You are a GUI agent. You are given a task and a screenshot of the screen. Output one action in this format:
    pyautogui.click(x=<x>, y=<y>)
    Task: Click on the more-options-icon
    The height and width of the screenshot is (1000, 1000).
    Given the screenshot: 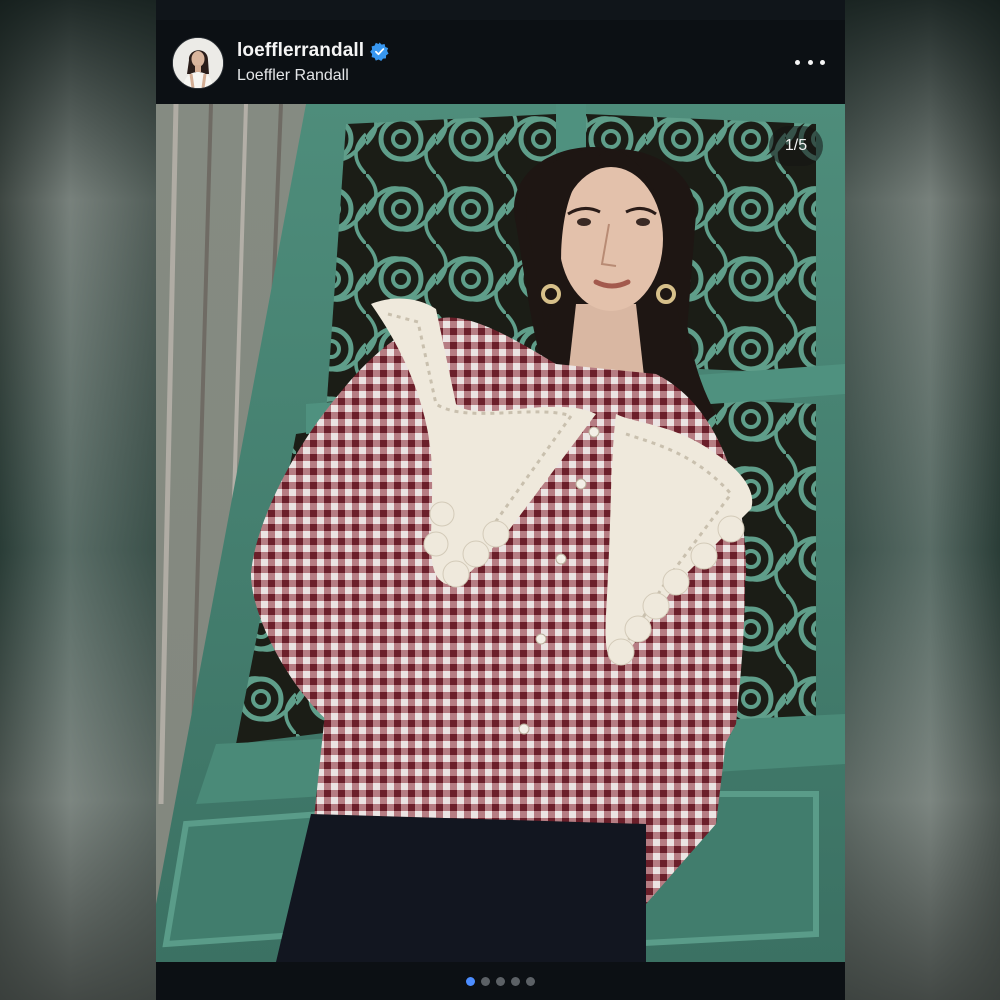 What is the action you would take?
    pyautogui.click(x=810, y=62)
    